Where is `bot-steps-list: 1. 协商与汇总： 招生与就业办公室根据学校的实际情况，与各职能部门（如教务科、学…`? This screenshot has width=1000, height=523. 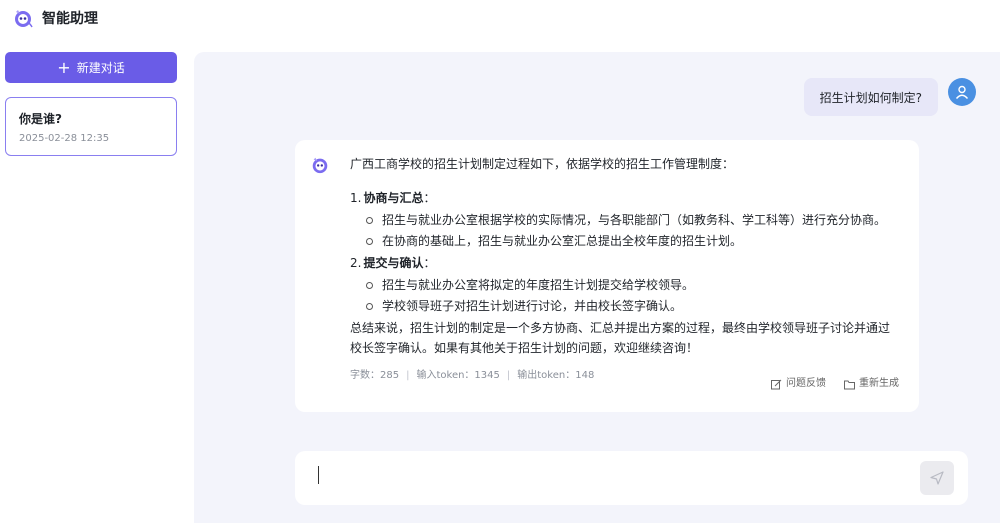 bot-steps-list: 1. 协商与汇总： 招生与就业办公室根据学校的实际情况，与各职能部门（如教务科、学… is located at coordinates (624, 252).